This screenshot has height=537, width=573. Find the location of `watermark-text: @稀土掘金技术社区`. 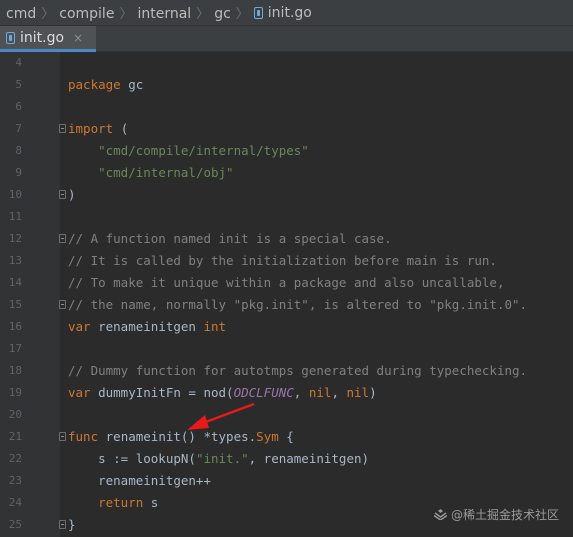

watermark-text: @稀土掘金技术社区 is located at coordinates (504, 515).